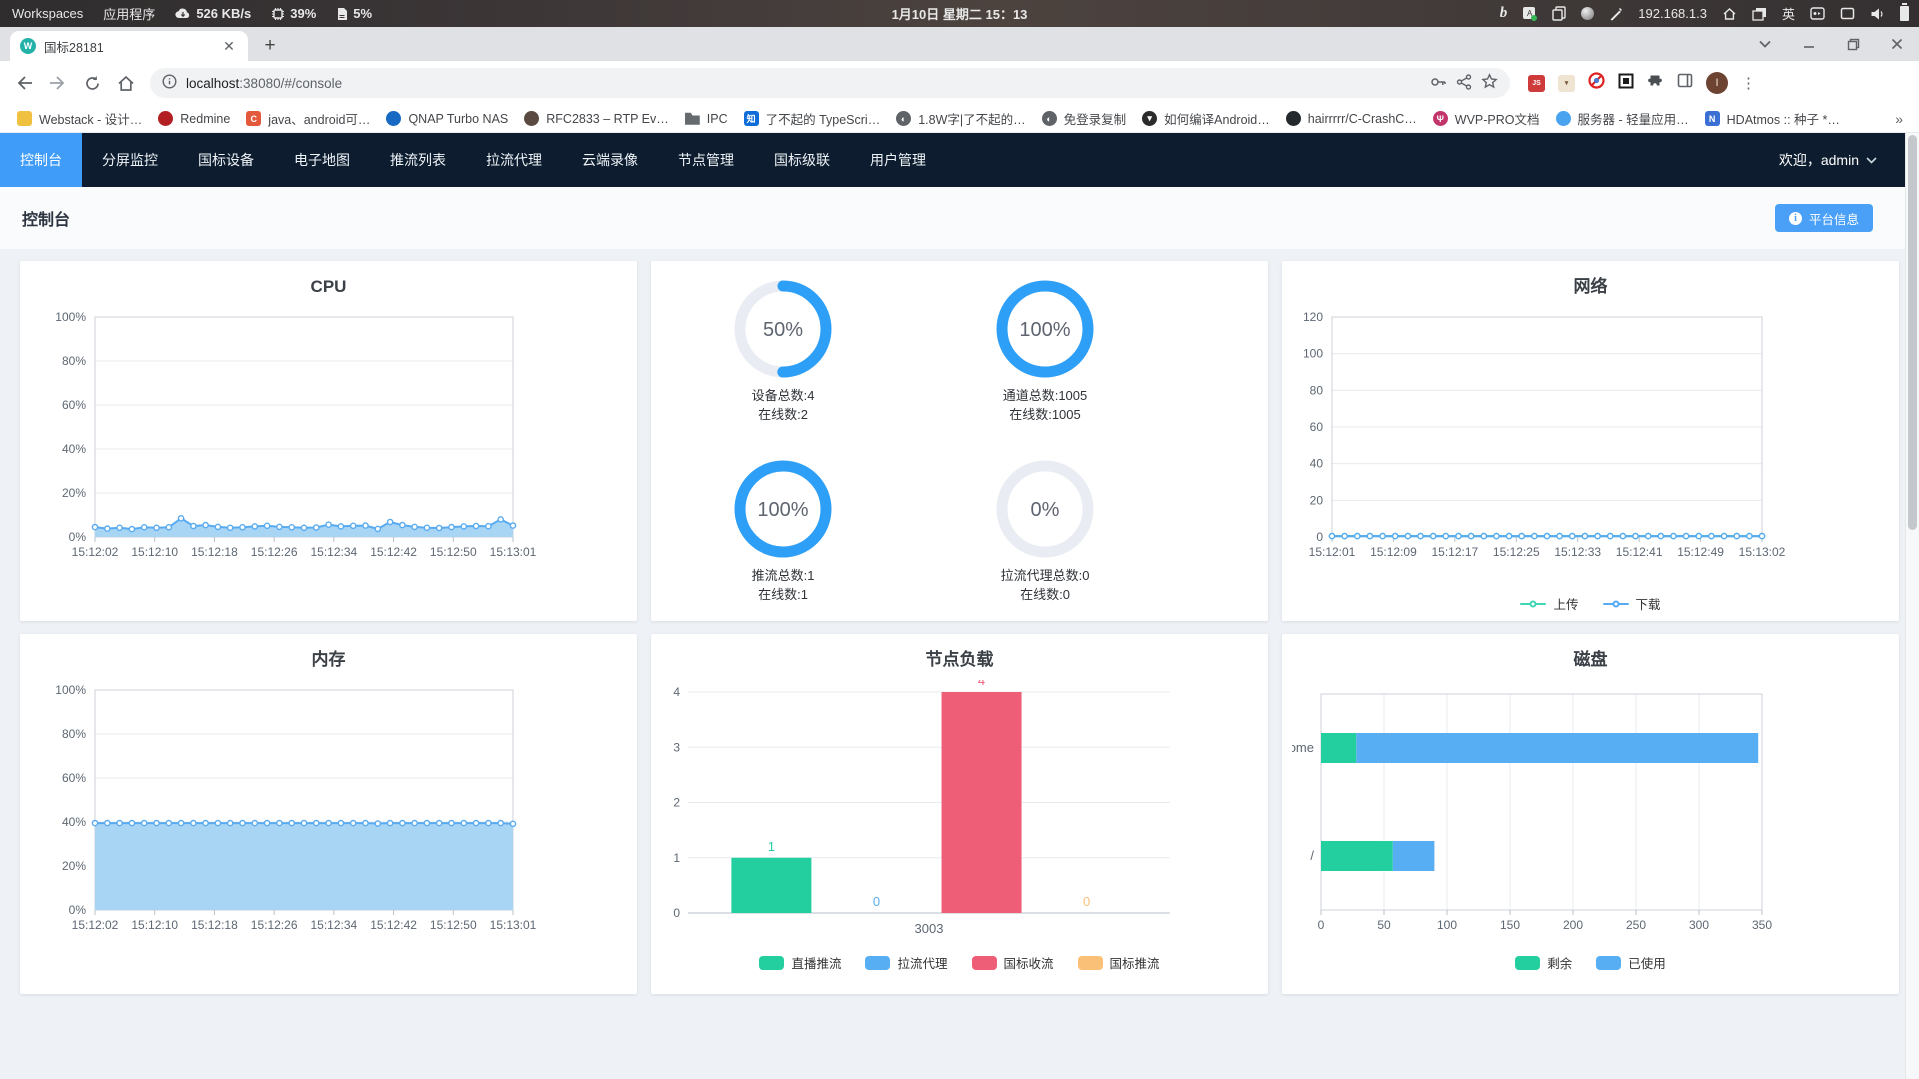  I want to click on svg-text: 15:12:34, so click(333, 552).